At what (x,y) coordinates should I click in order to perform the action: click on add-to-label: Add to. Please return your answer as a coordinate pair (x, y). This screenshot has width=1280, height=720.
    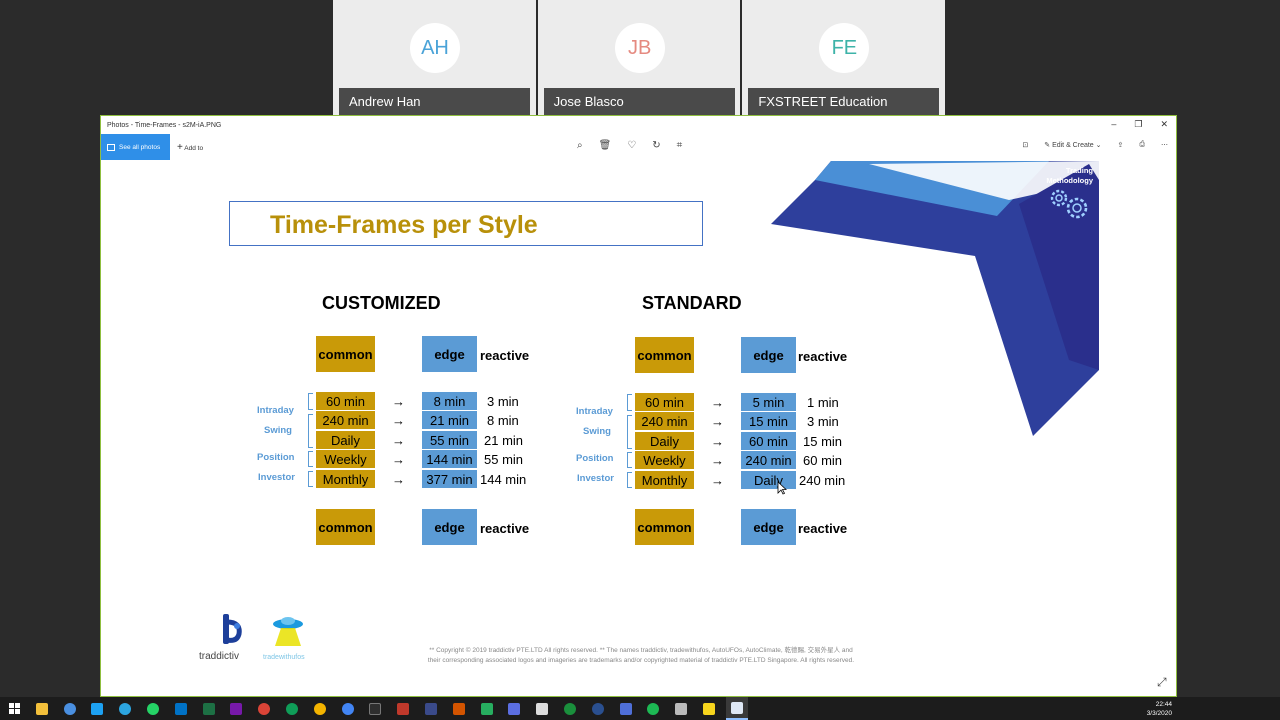
    Looking at the image, I should click on (194, 148).